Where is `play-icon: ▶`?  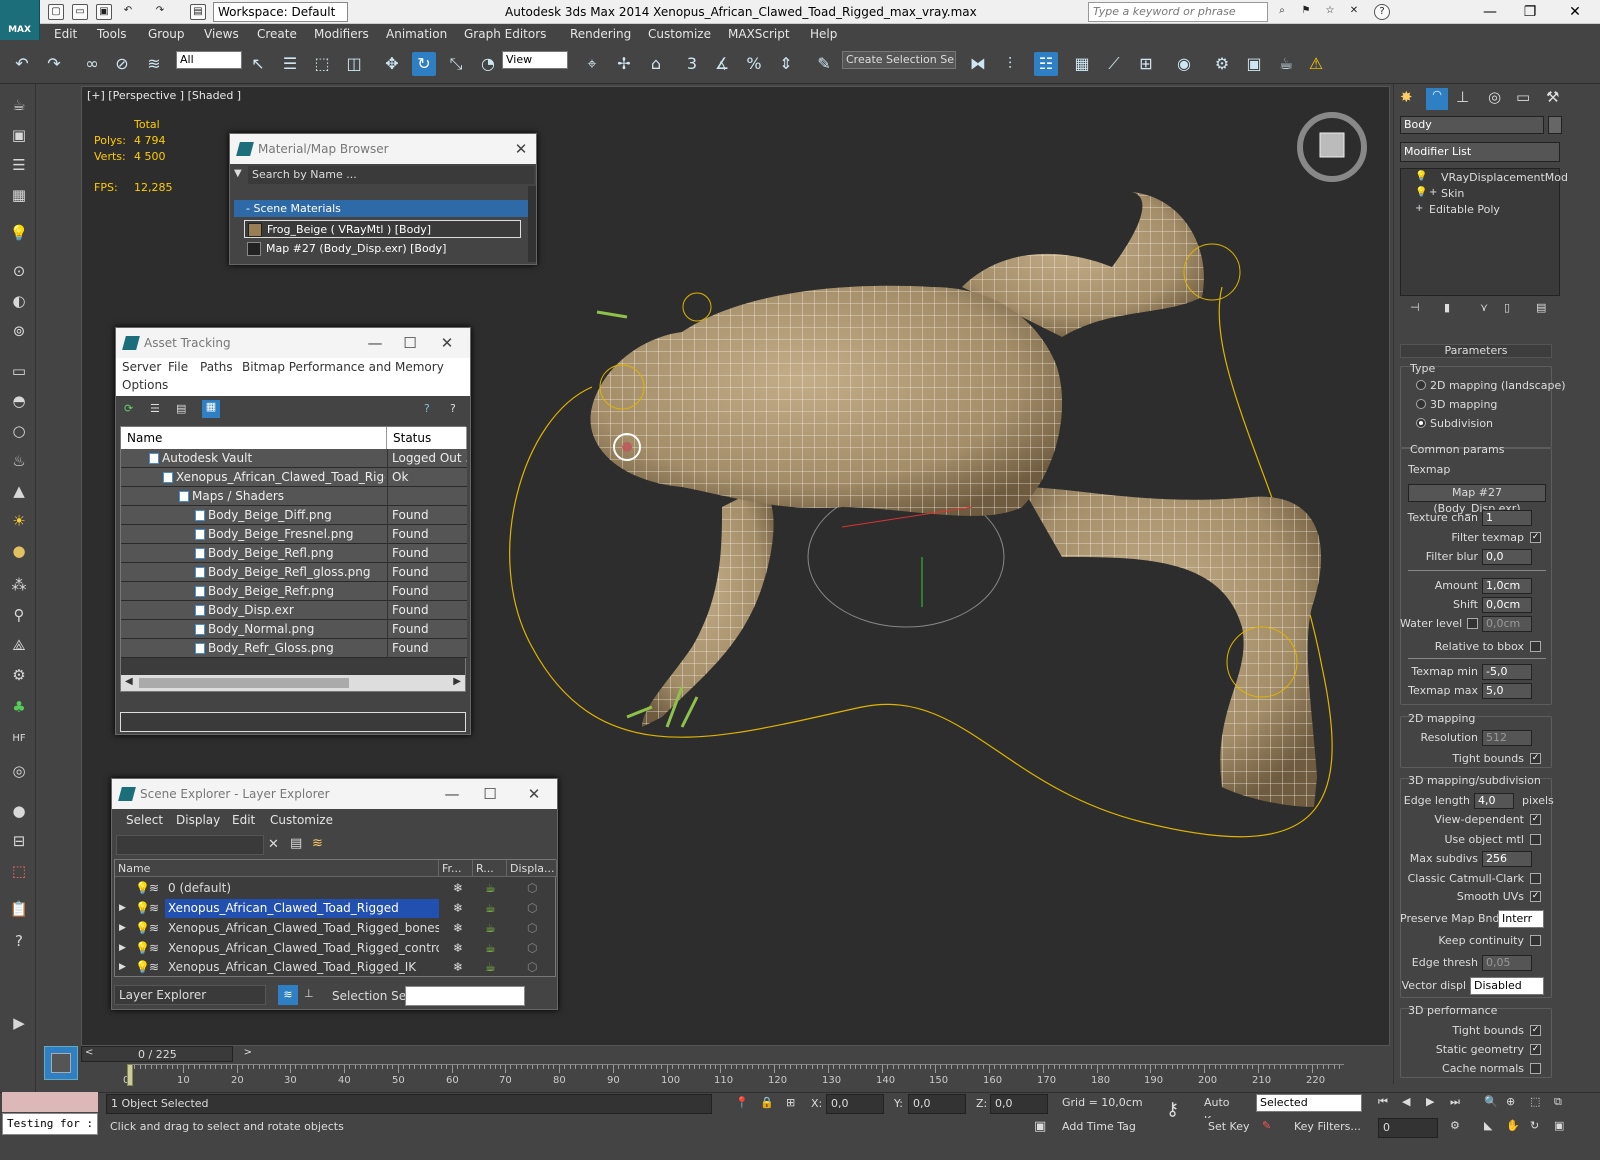
play-icon: ▶ is located at coordinates (1430, 1101).